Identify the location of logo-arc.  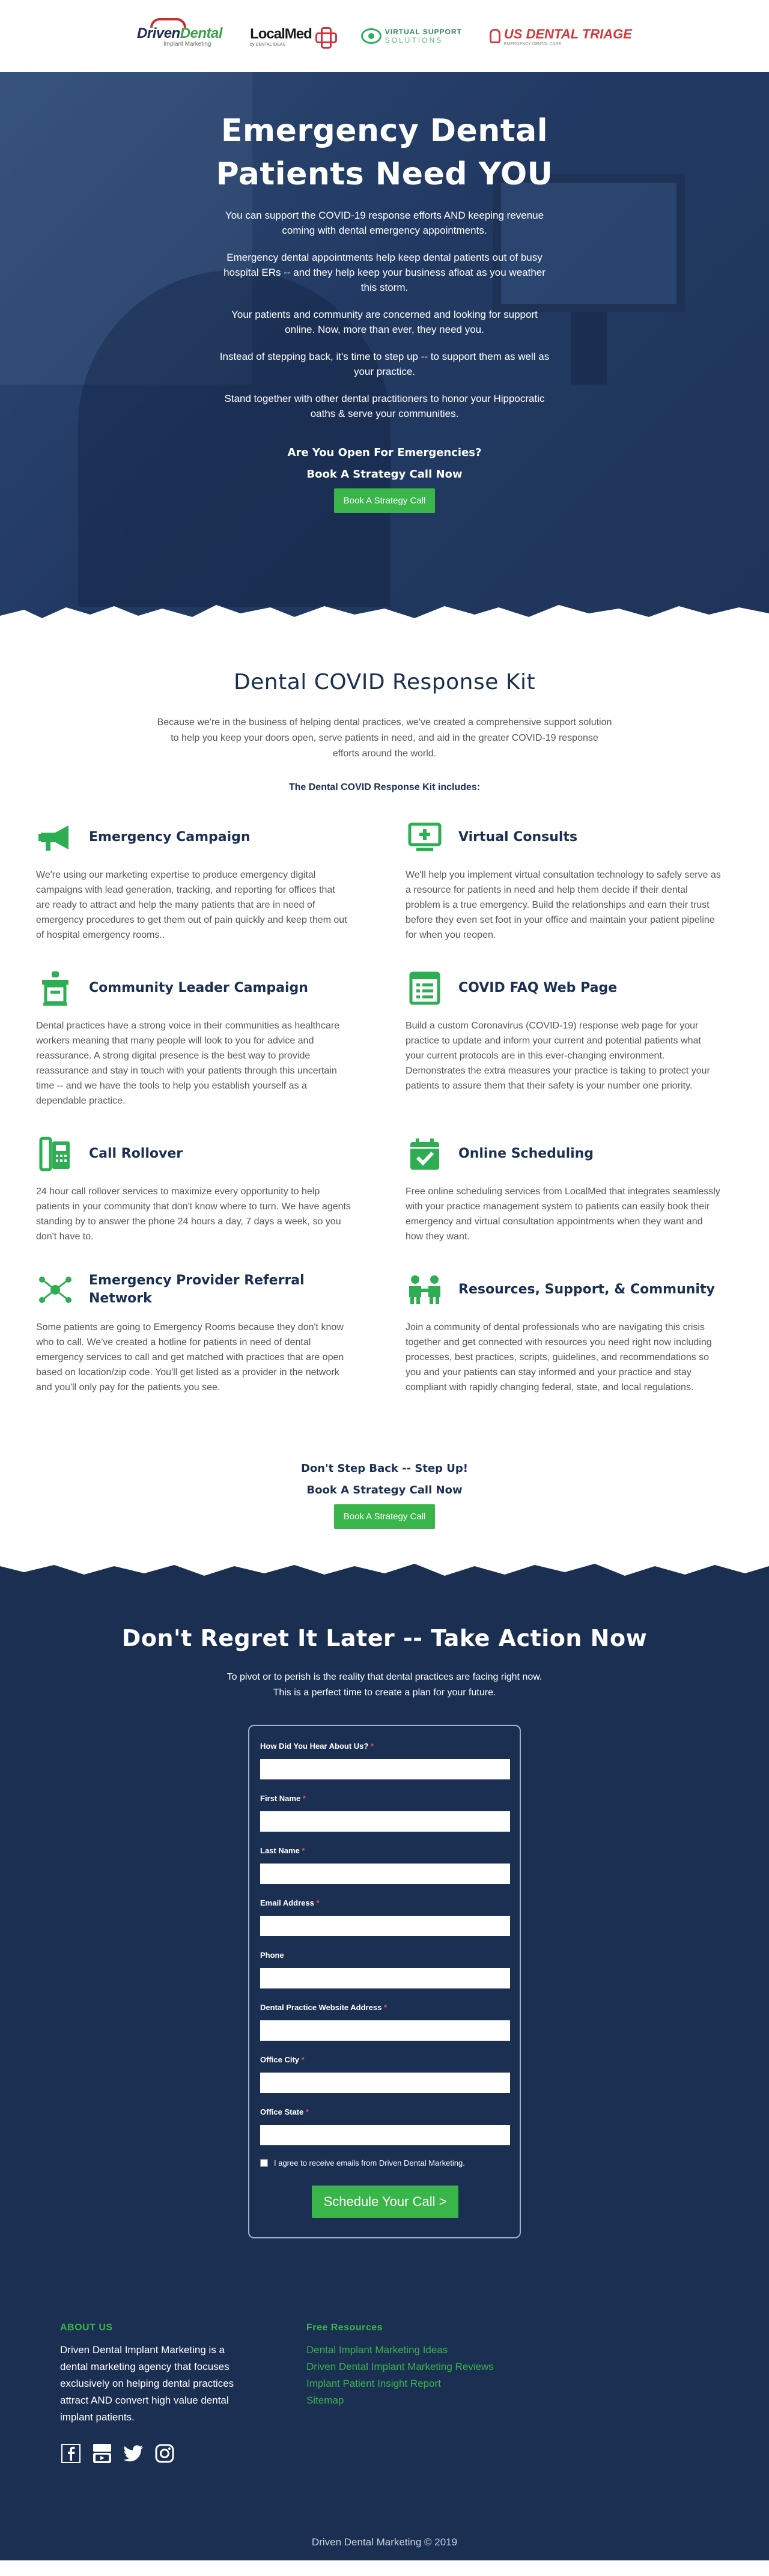
(168, 22).